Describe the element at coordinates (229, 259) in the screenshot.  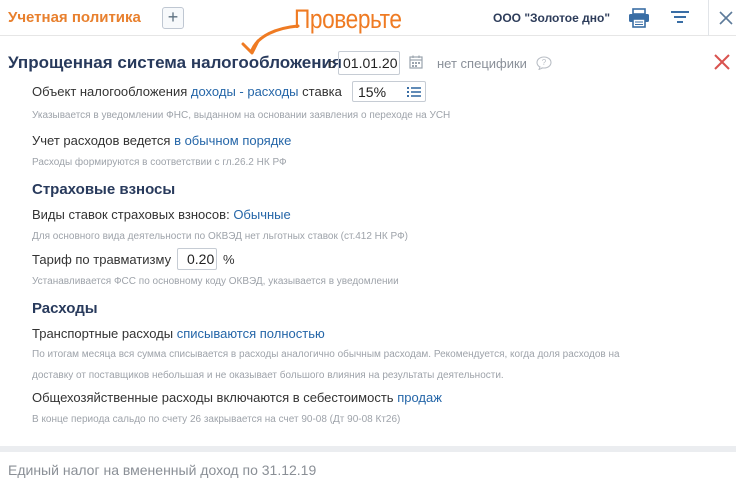
I see `percent-sign: %` at that location.